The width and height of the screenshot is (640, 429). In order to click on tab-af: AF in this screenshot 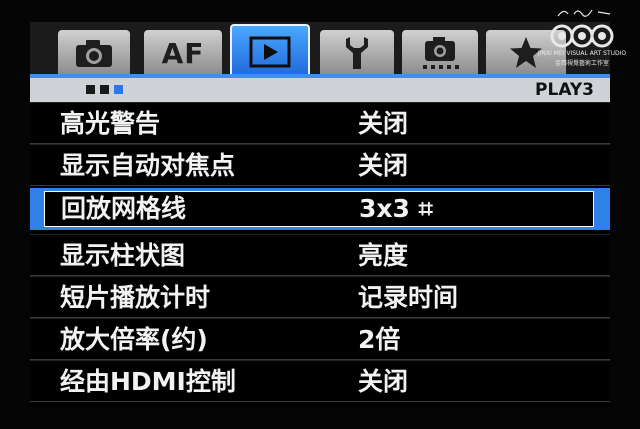, I will do `click(183, 53)`.